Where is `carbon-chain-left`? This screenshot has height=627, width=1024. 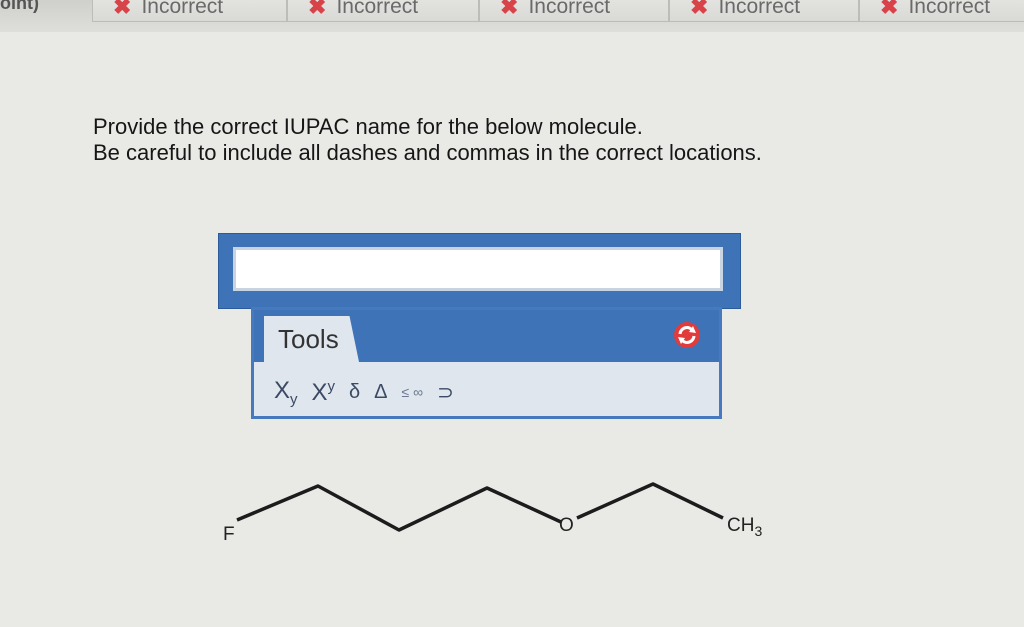
carbon-chain-left is located at coordinates (399, 508).